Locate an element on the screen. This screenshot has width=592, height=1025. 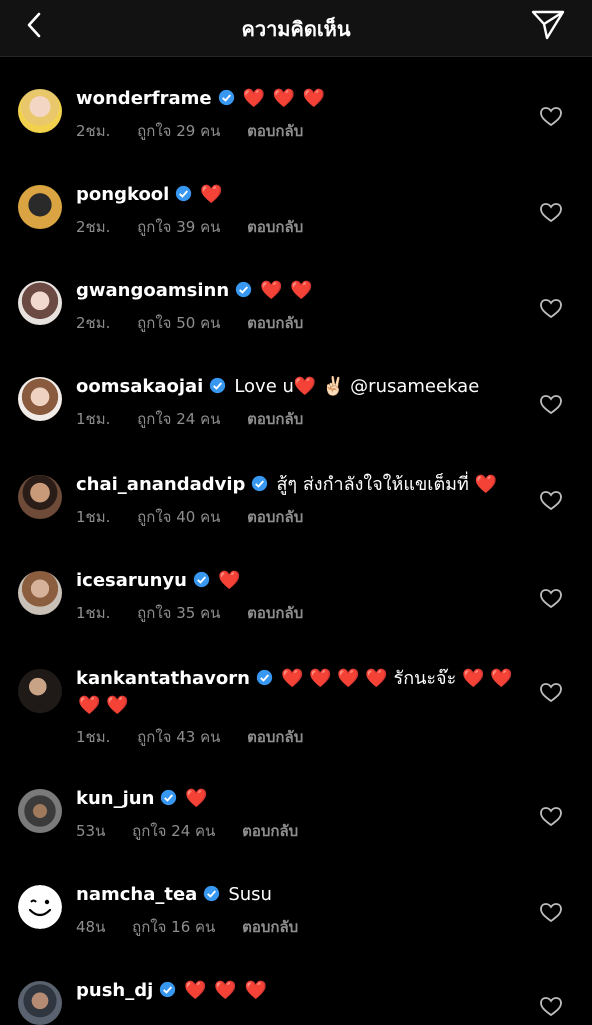
direct-send-icon is located at coordinates (548, 25).